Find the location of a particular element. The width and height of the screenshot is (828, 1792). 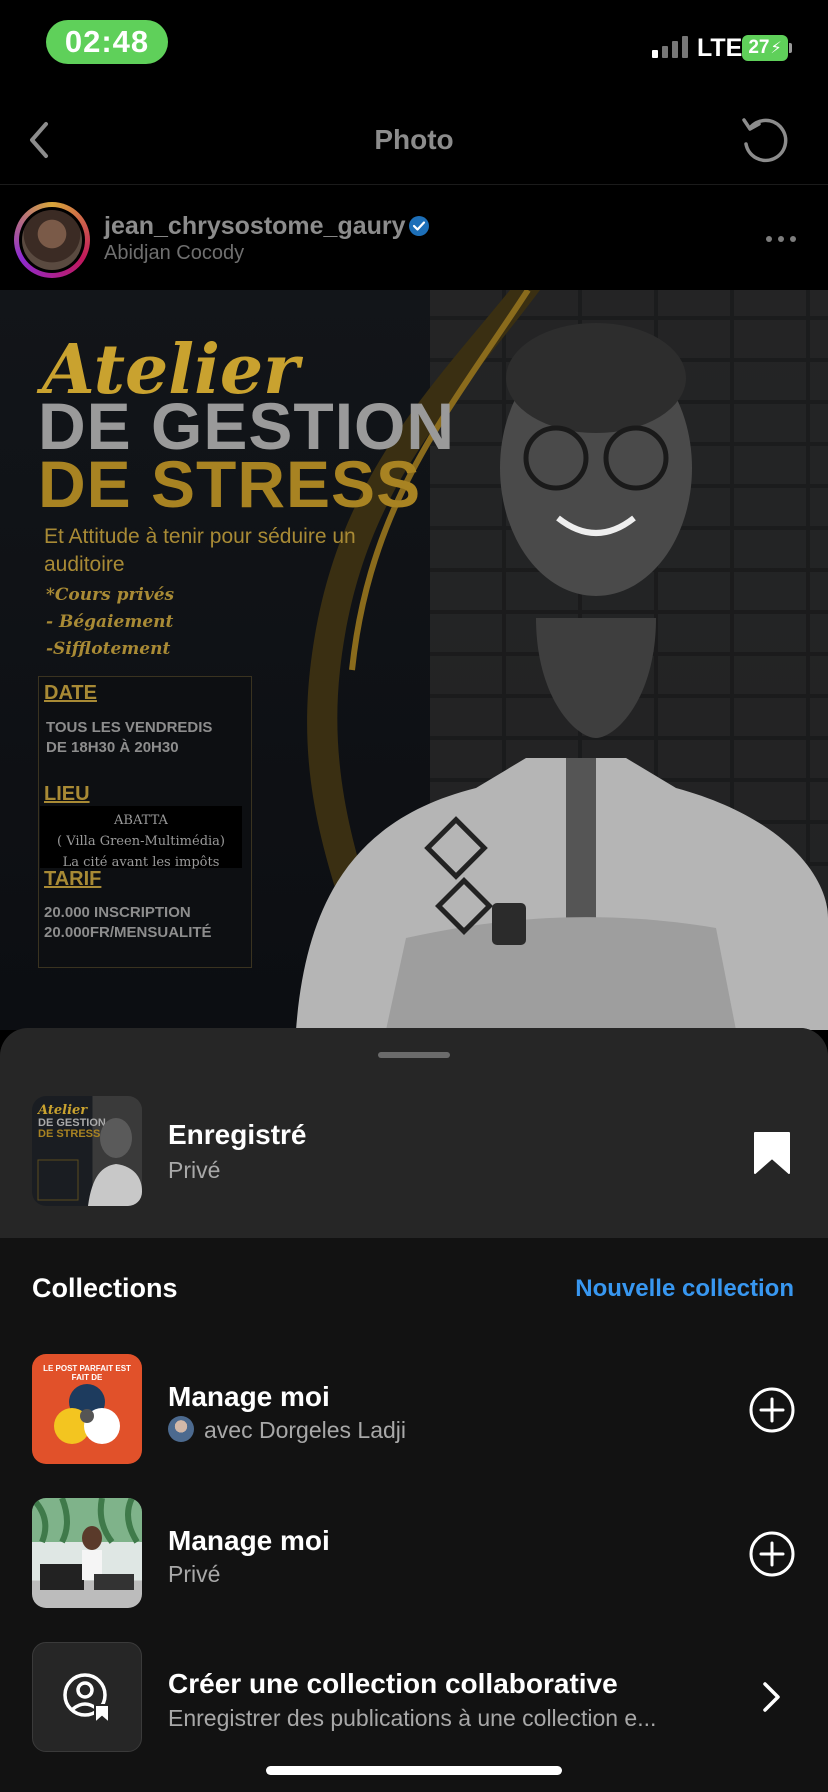

saved-title: Enregistré is located at coordinates (237, 1134).